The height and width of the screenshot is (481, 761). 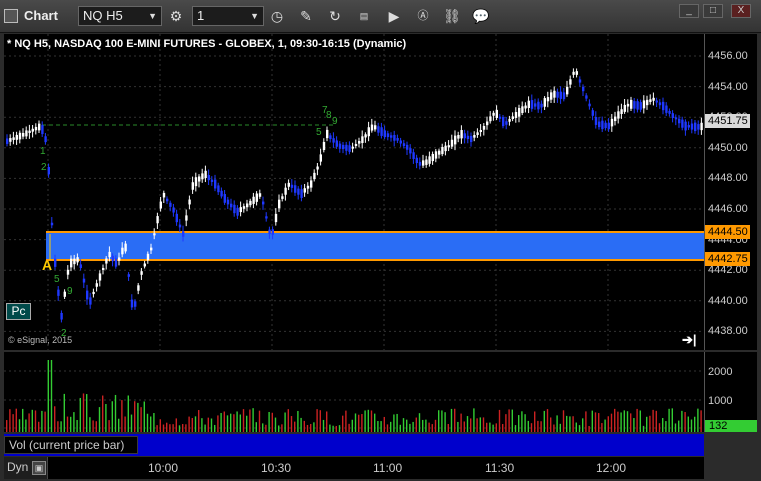 I want to click on interval-settings-icon: ⚙, so click(x=176, y=16).